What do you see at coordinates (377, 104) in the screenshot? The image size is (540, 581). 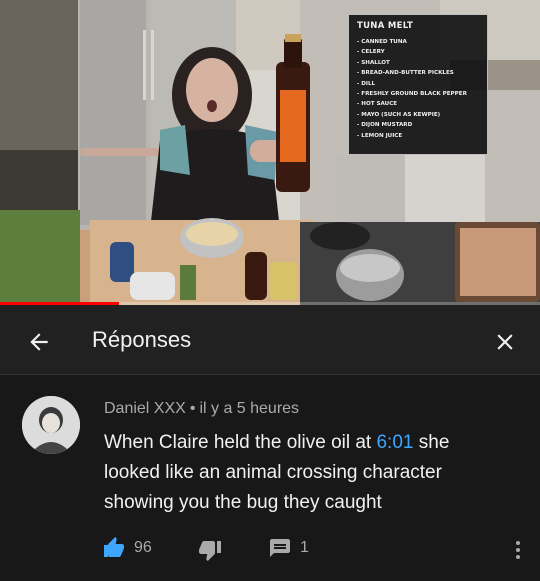 I see `recipe-item: - HOT SAUCE` at bounding box center [377, 104].